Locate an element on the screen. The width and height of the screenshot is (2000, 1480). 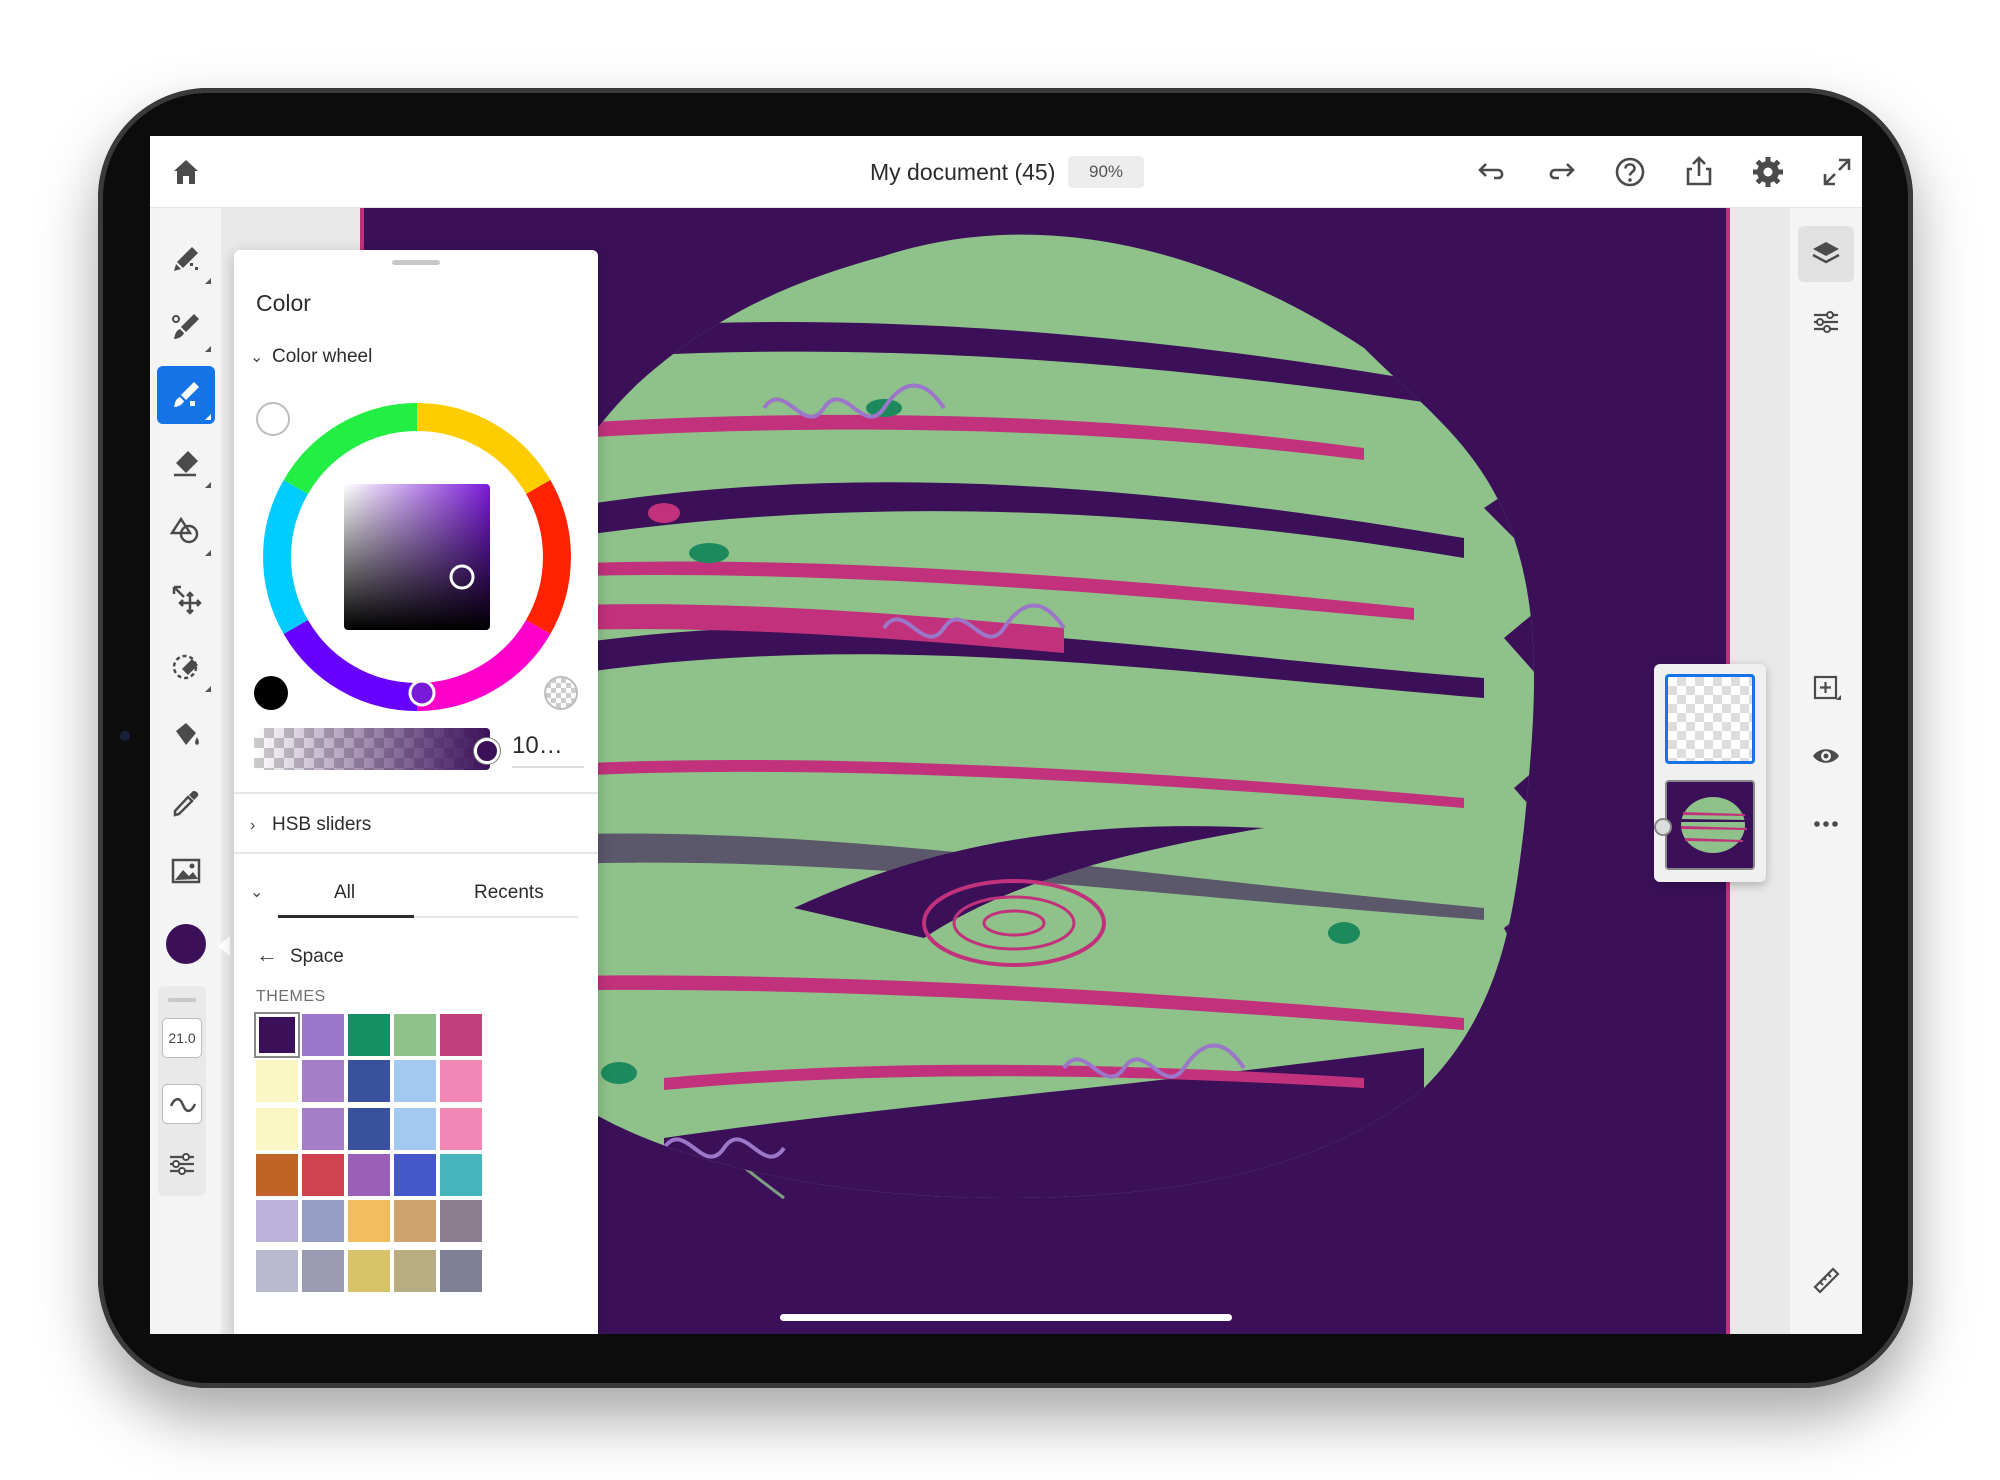
hsb-sliders-toggle: › HSB sliders is located at coordinates (310, 825).